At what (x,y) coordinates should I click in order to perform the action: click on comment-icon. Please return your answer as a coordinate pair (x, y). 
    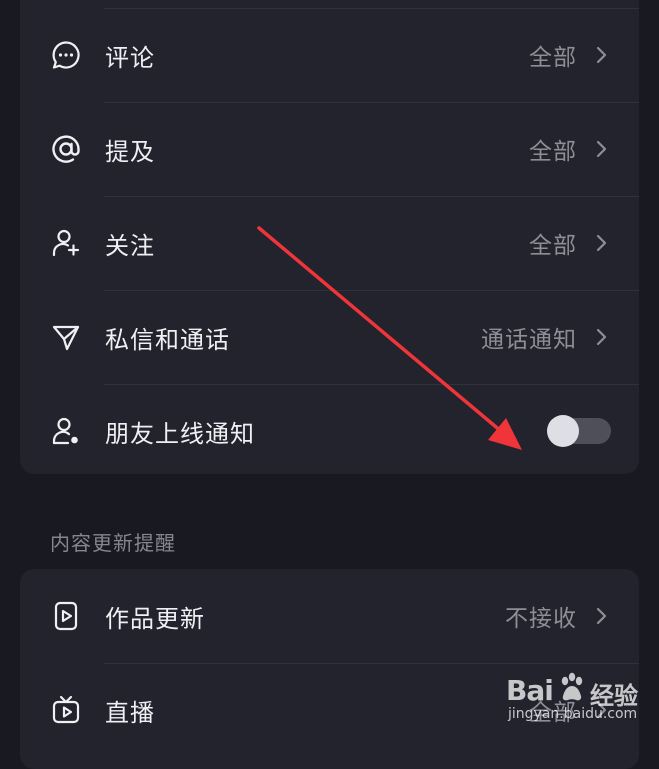
    Looking at the image, I should click on (66, 55).